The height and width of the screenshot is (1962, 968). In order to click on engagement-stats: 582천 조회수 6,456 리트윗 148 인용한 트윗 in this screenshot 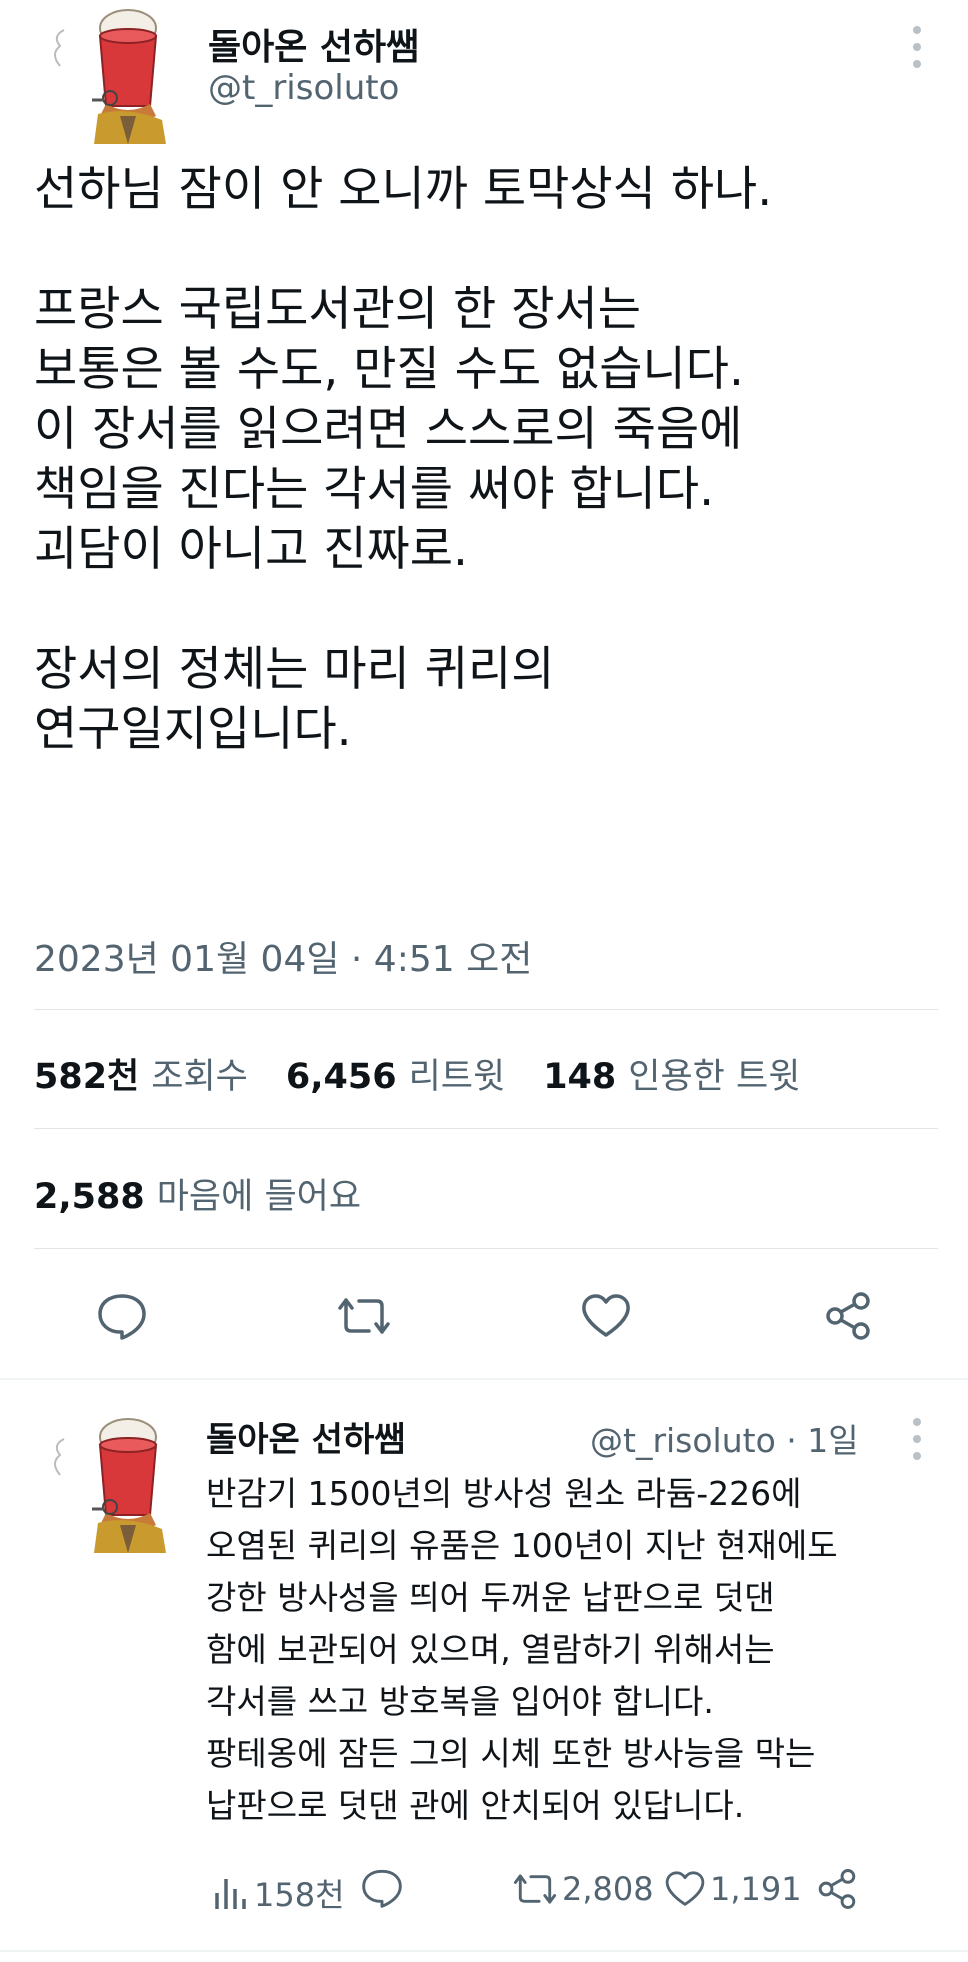, I will do `click(436, 1073)`.